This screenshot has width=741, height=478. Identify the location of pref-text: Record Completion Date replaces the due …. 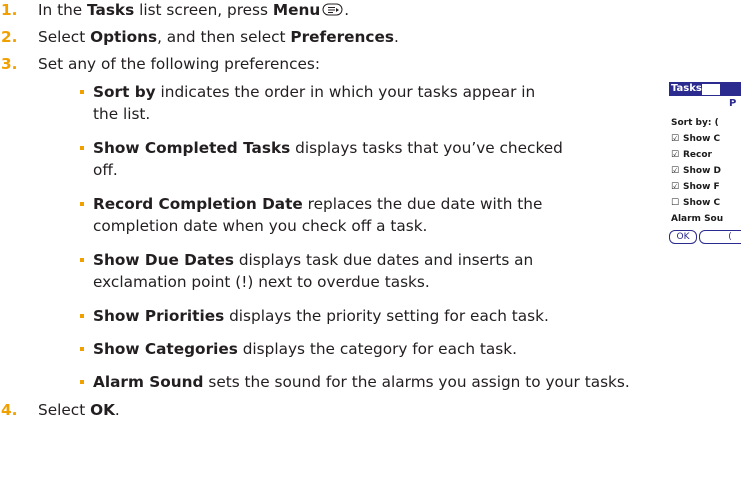
(317, 215).